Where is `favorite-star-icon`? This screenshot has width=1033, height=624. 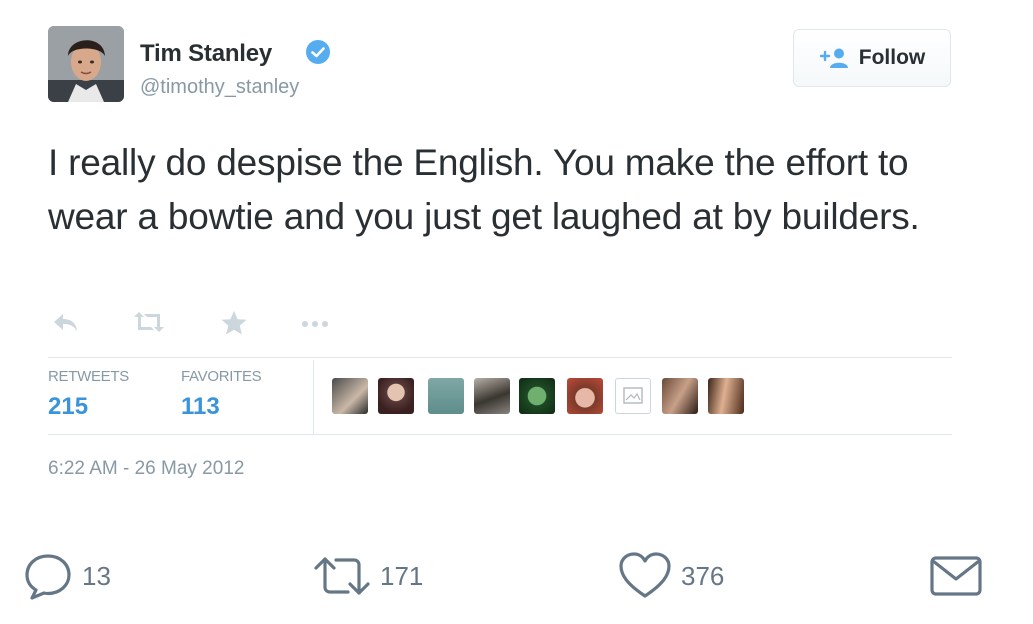
favorite-star-icon is located at coordinates (234, 323).